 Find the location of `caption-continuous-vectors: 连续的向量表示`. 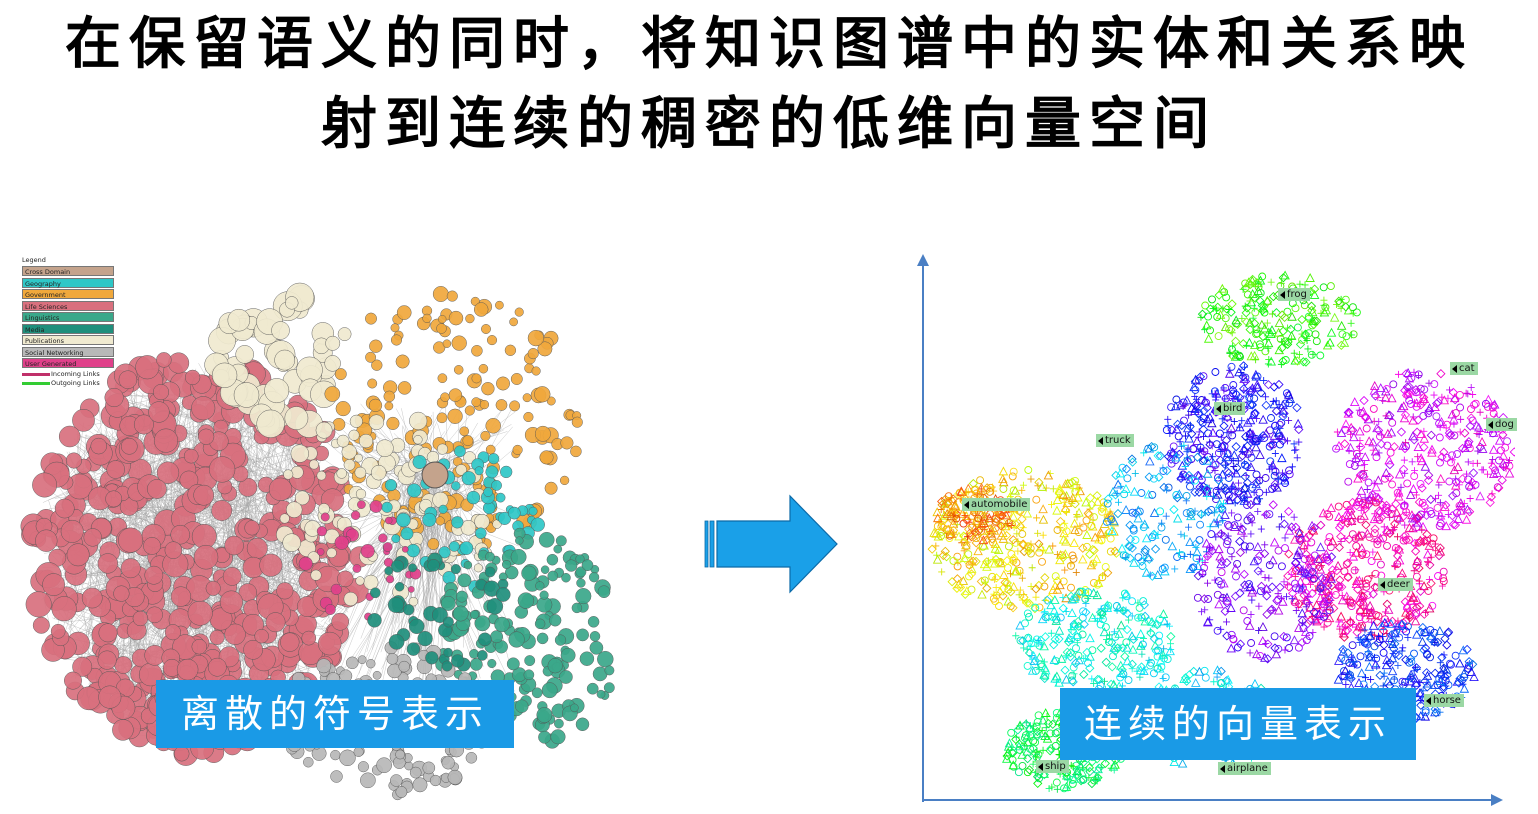

caption-continuous-vectors: 连续的向量表示 is located at coordinates (1238, 724).